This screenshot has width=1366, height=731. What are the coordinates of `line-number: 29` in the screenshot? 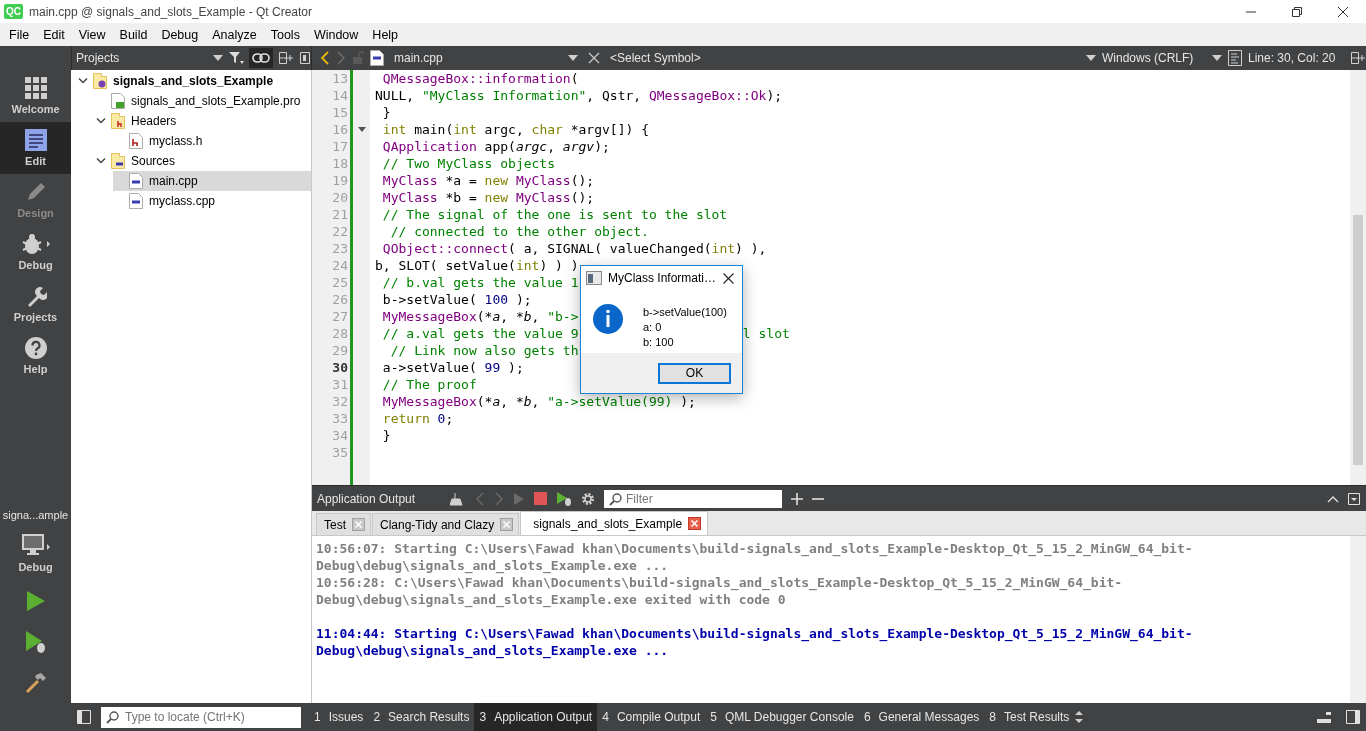 It's located at (339, 350).